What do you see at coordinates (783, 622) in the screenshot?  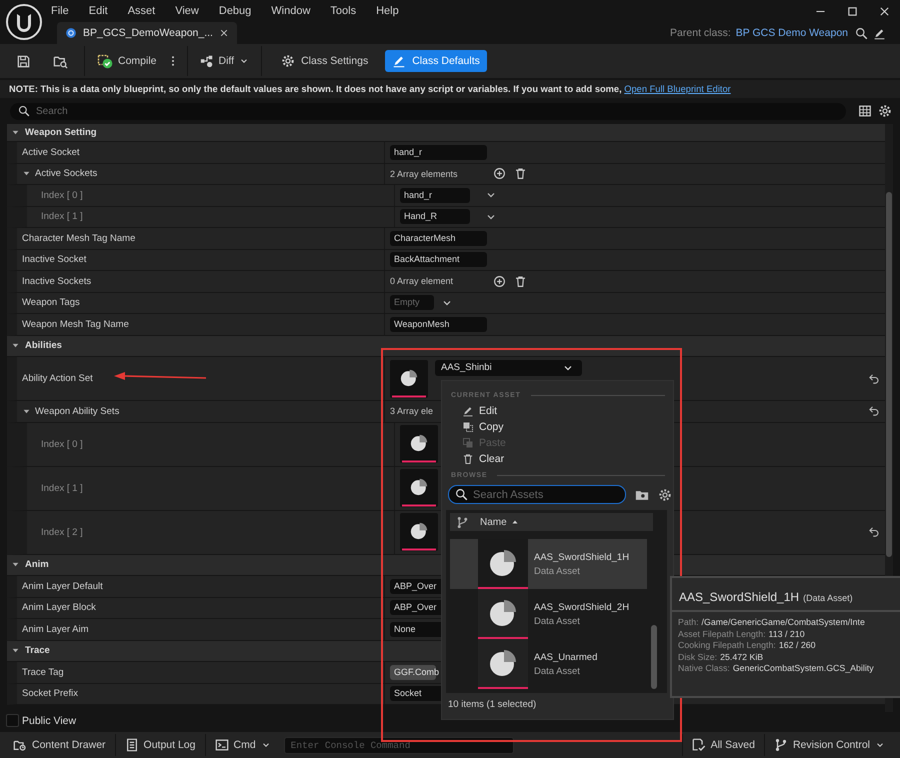 I see `detail-value: /Game/GenericGame/CombatSystem/Inte` at bounding box center [783, 622].